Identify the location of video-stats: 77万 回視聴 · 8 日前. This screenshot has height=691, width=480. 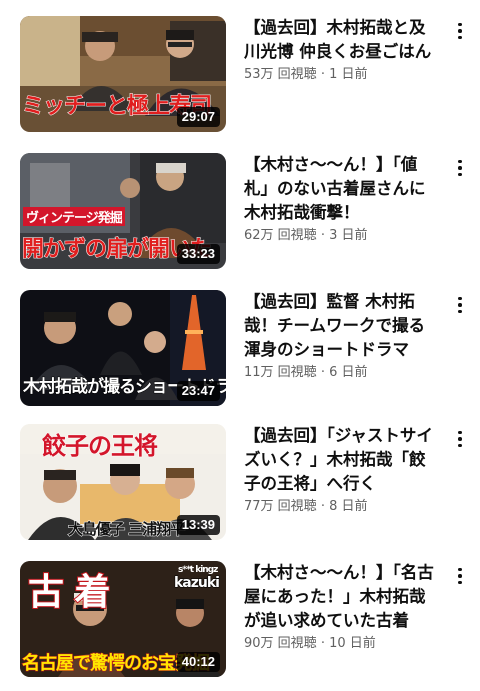
(306, 506).